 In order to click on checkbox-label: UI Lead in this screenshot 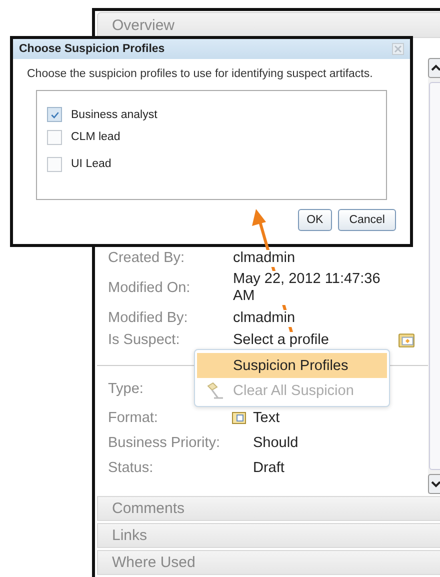, I will do `click(91, 164)`.